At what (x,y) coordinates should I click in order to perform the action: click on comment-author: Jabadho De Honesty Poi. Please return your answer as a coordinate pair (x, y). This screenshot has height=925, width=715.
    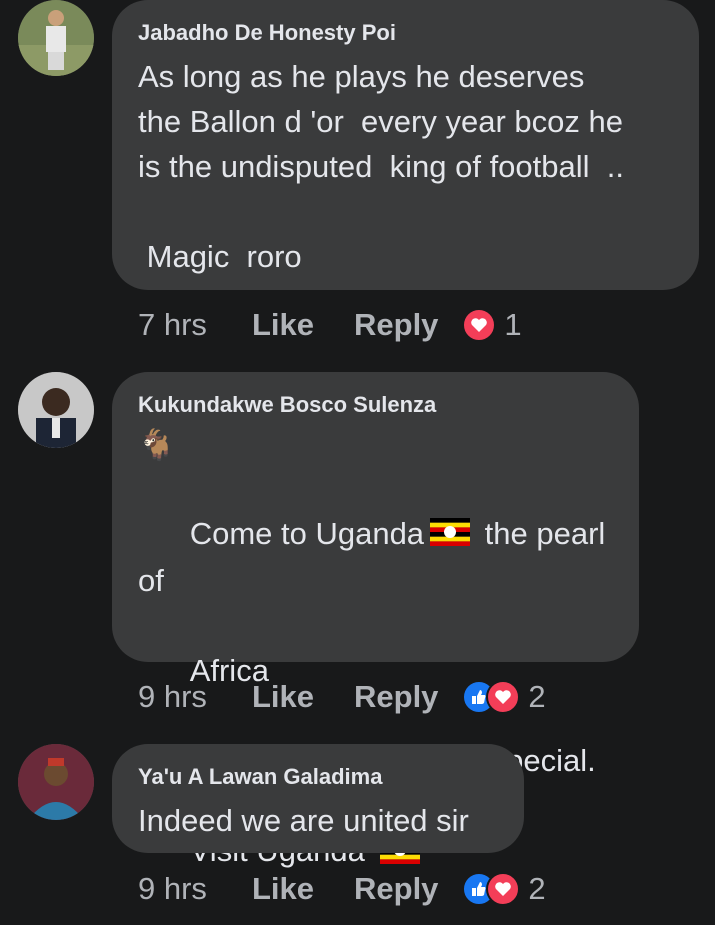
    Looking at the image, I should click on (405, 33).